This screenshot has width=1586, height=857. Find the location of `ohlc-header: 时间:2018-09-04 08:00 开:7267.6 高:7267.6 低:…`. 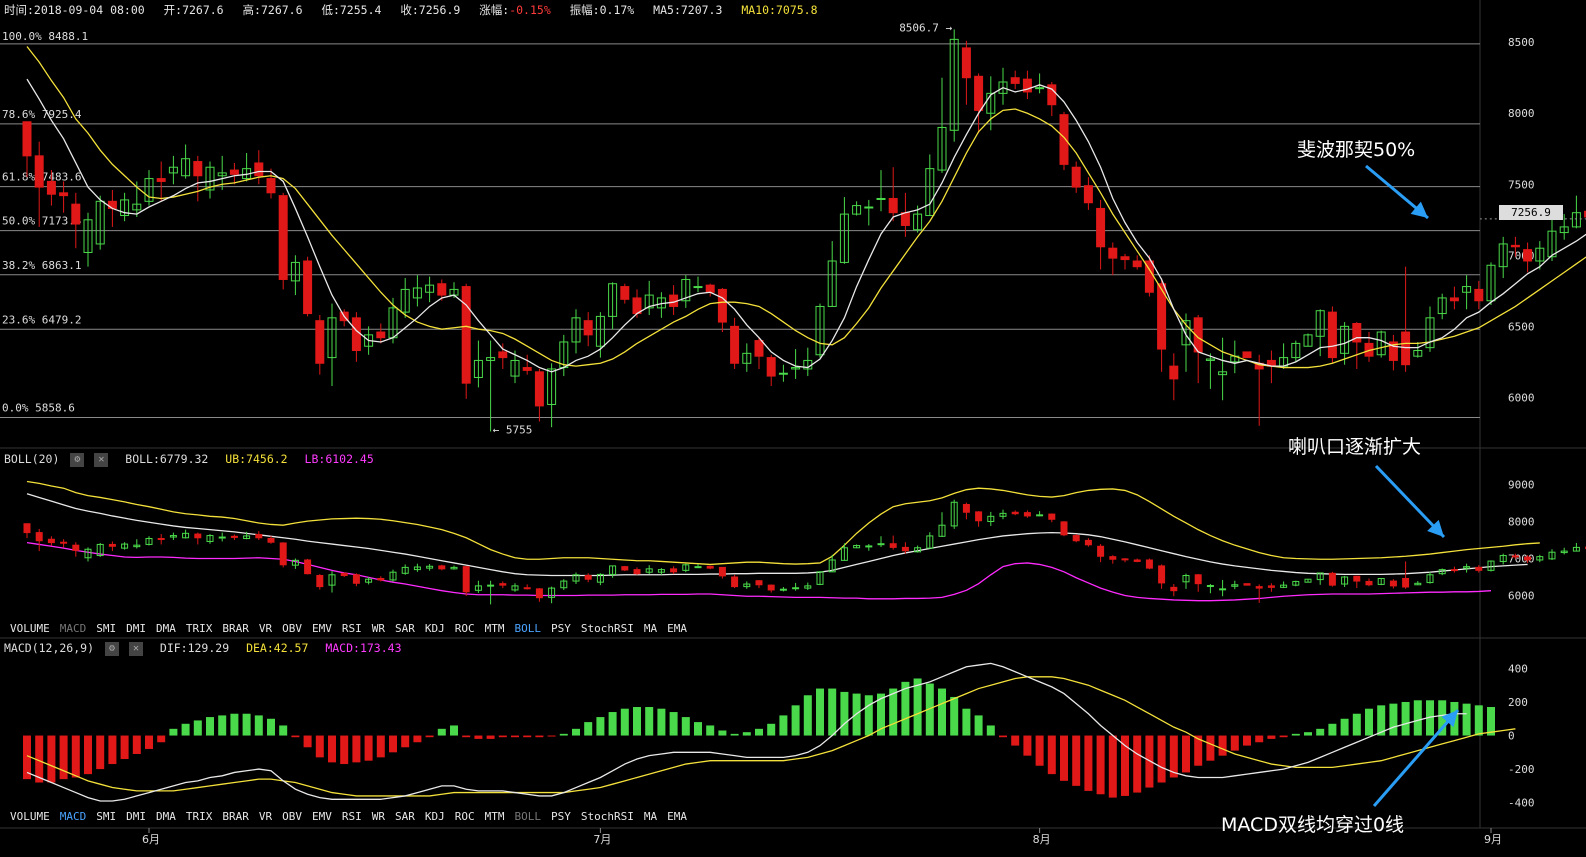

ohlc-header: 时间:2018-09-04 08:00 开:7267.6 高:7267.6 低:… is located at coordinates (417, 10).